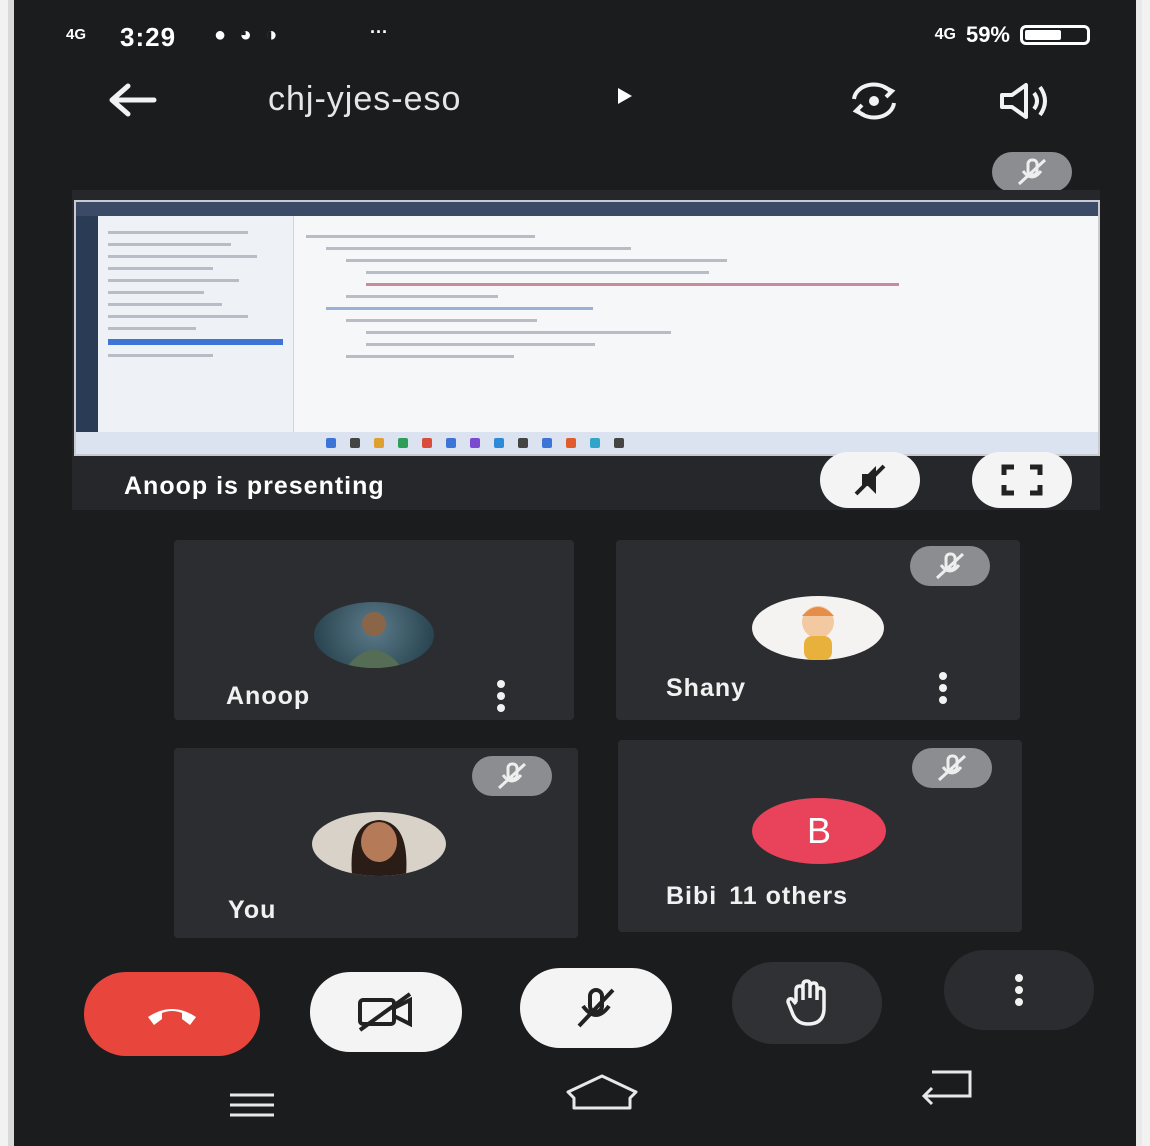 This screenshot has height=1146, width=1150. I want to click on shared-screen-file-tree, so click(196, 324).